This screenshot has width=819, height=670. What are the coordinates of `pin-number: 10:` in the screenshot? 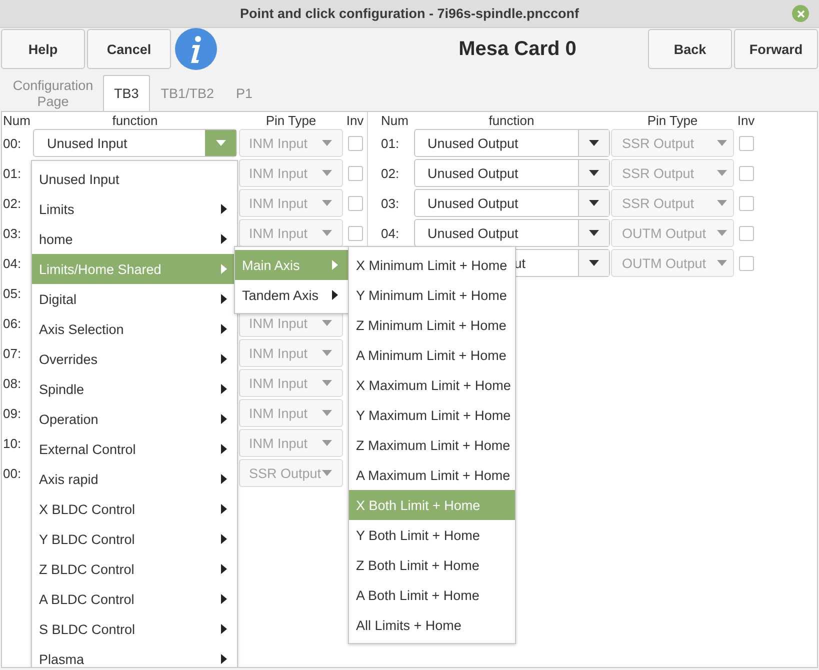 It's located at (12, 443).